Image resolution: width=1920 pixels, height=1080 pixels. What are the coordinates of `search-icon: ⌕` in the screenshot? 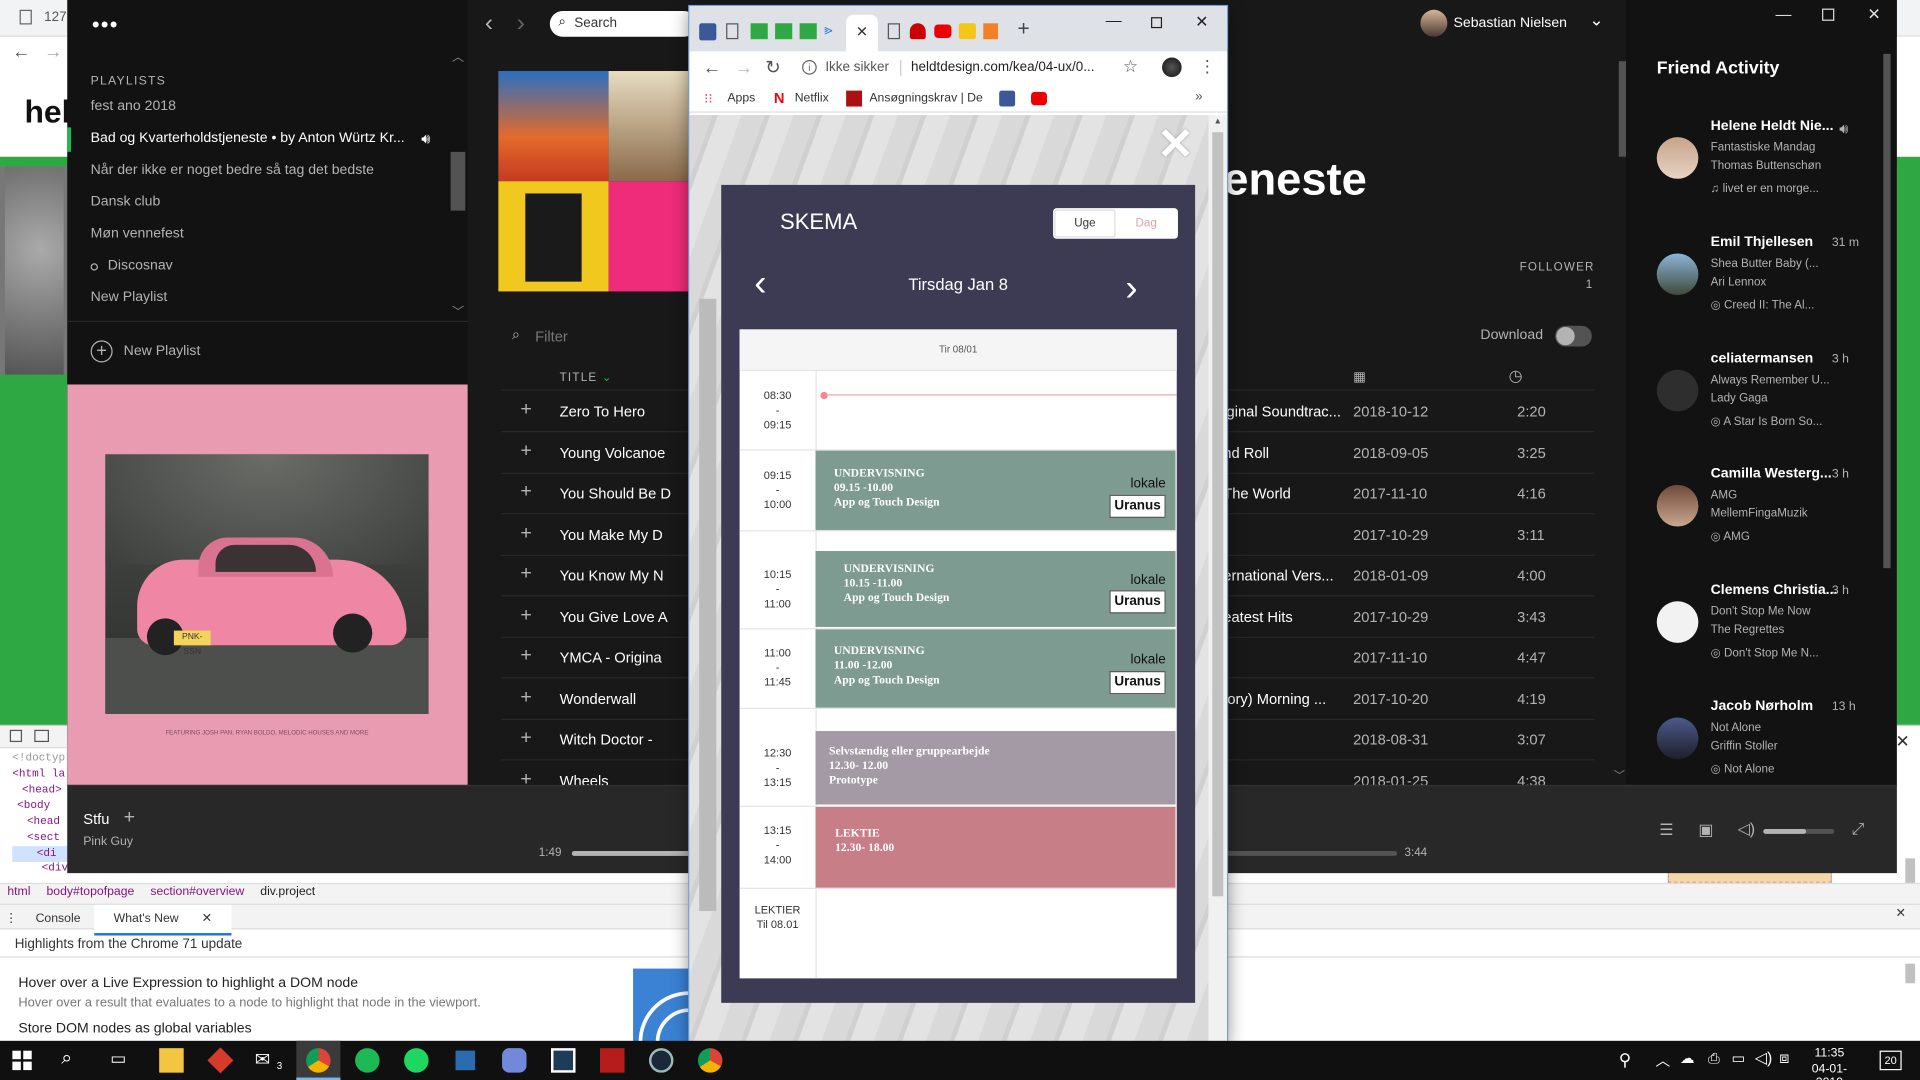 It's located at (73, 1060).